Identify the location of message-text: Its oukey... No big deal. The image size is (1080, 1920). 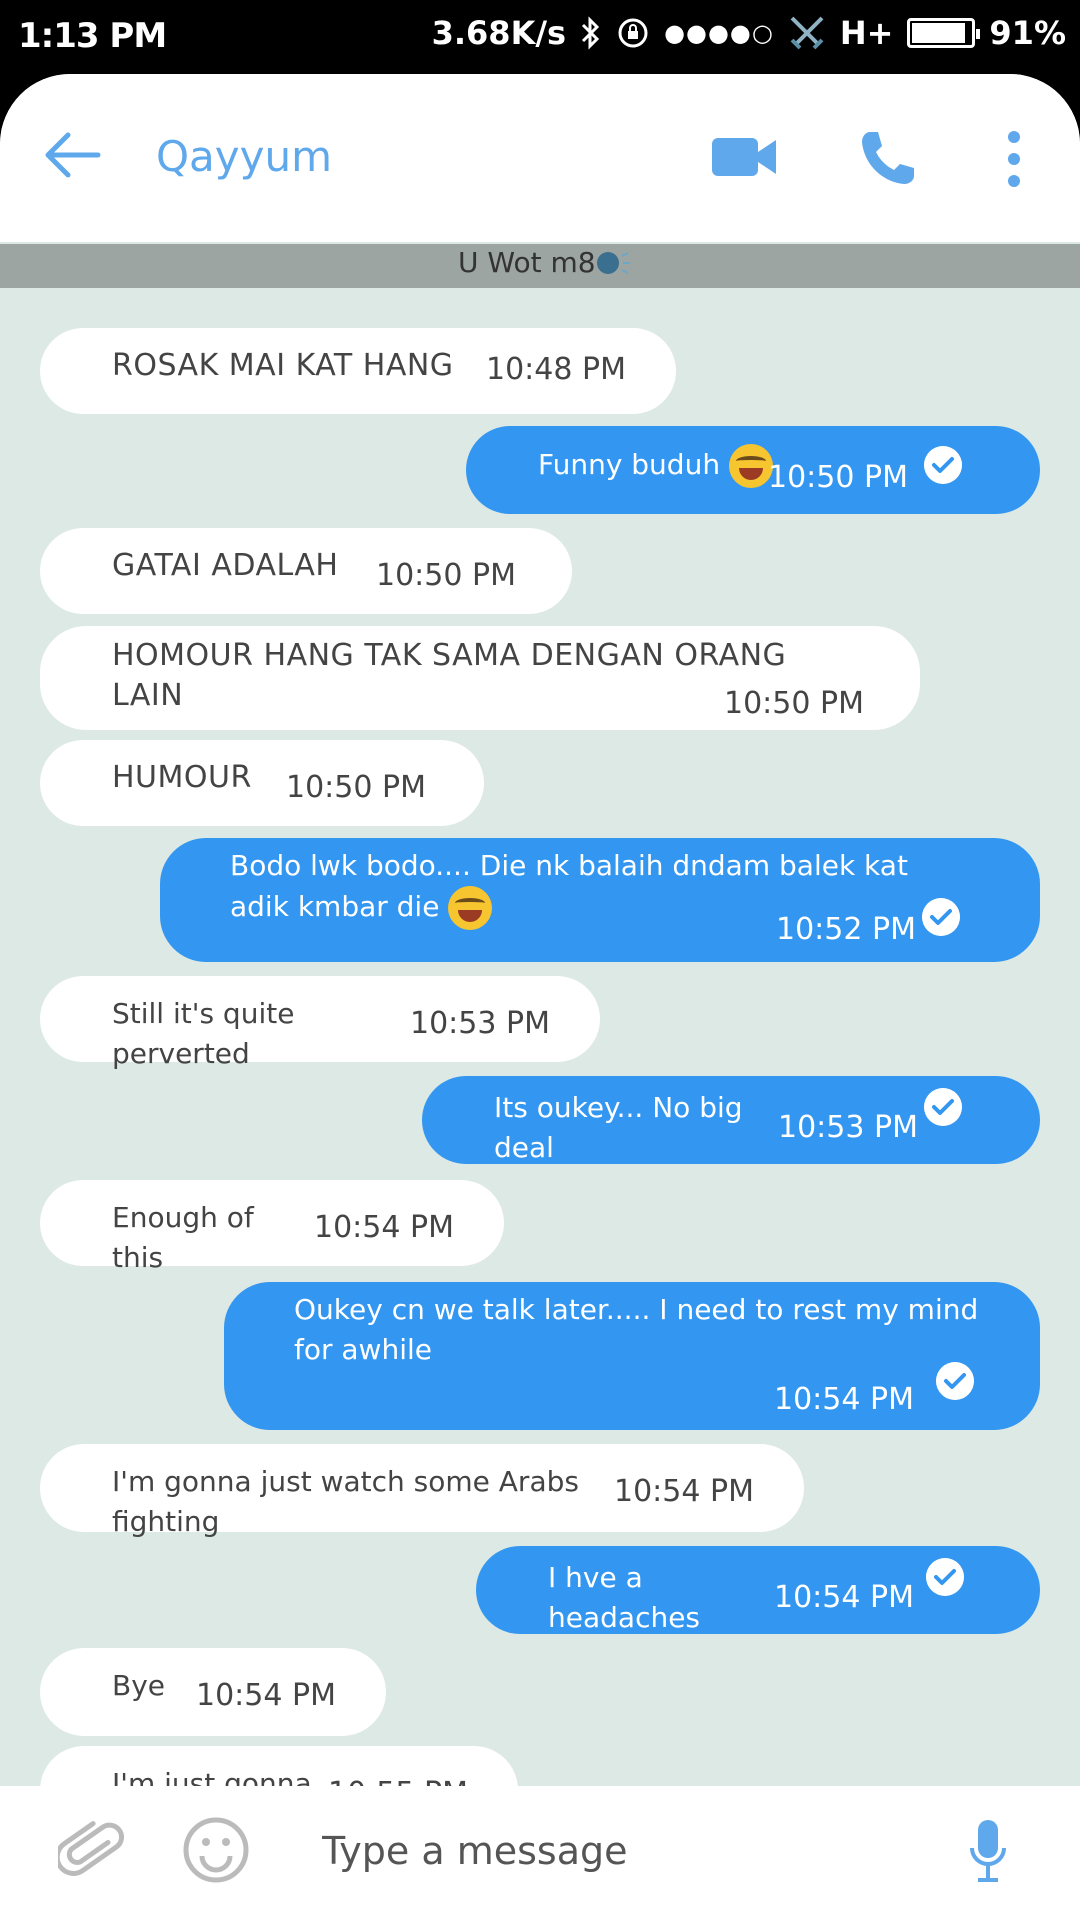
(644, 1128).